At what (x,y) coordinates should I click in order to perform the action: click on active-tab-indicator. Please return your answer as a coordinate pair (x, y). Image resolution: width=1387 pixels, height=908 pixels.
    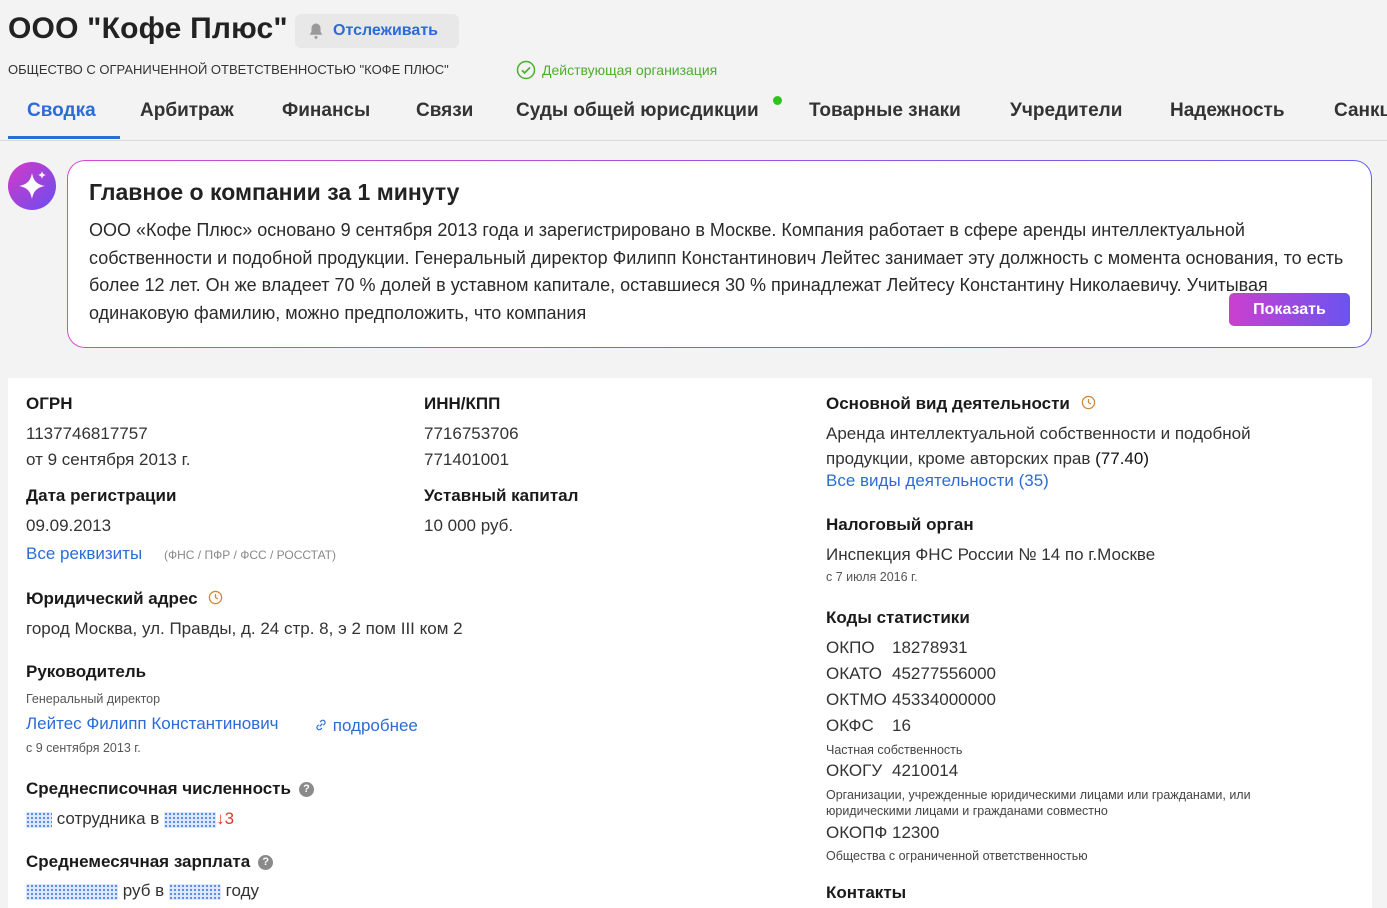
    Looking at the image, I should click on (64, 137).